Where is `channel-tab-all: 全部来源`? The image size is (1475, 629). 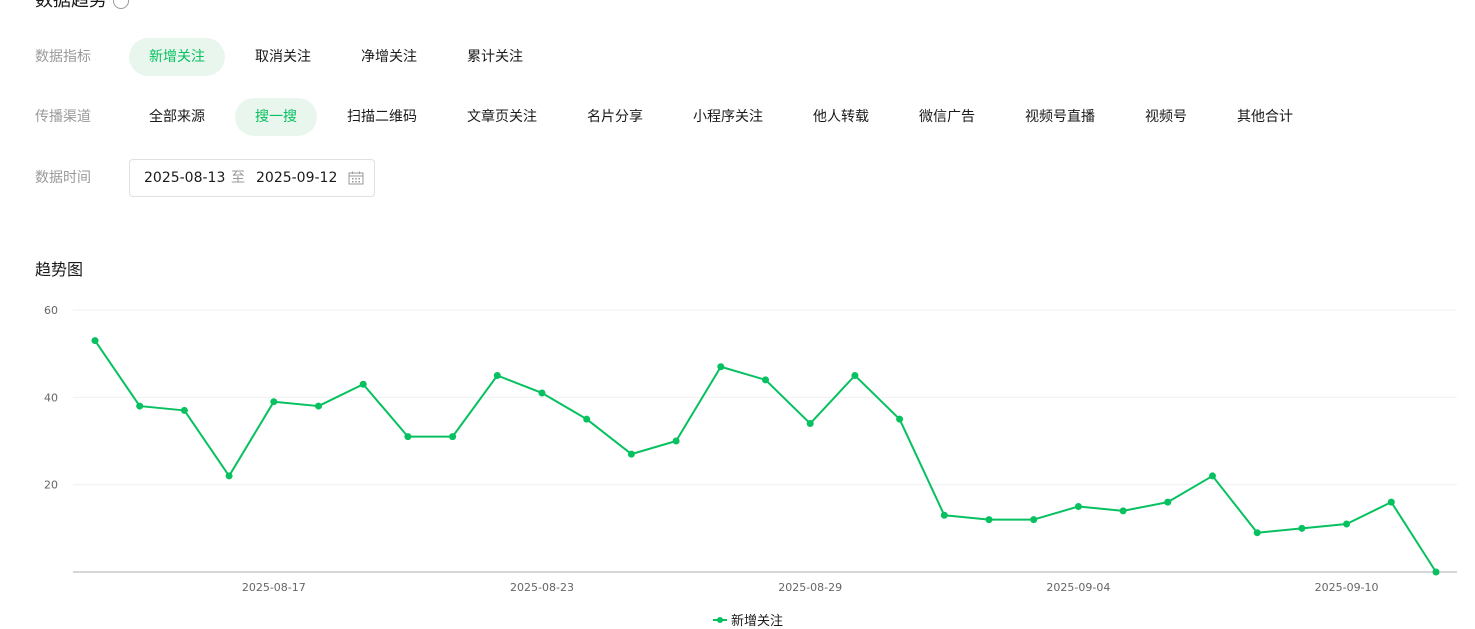
channel-tab-all: 全部来源 is located at coordinates (177, 117).